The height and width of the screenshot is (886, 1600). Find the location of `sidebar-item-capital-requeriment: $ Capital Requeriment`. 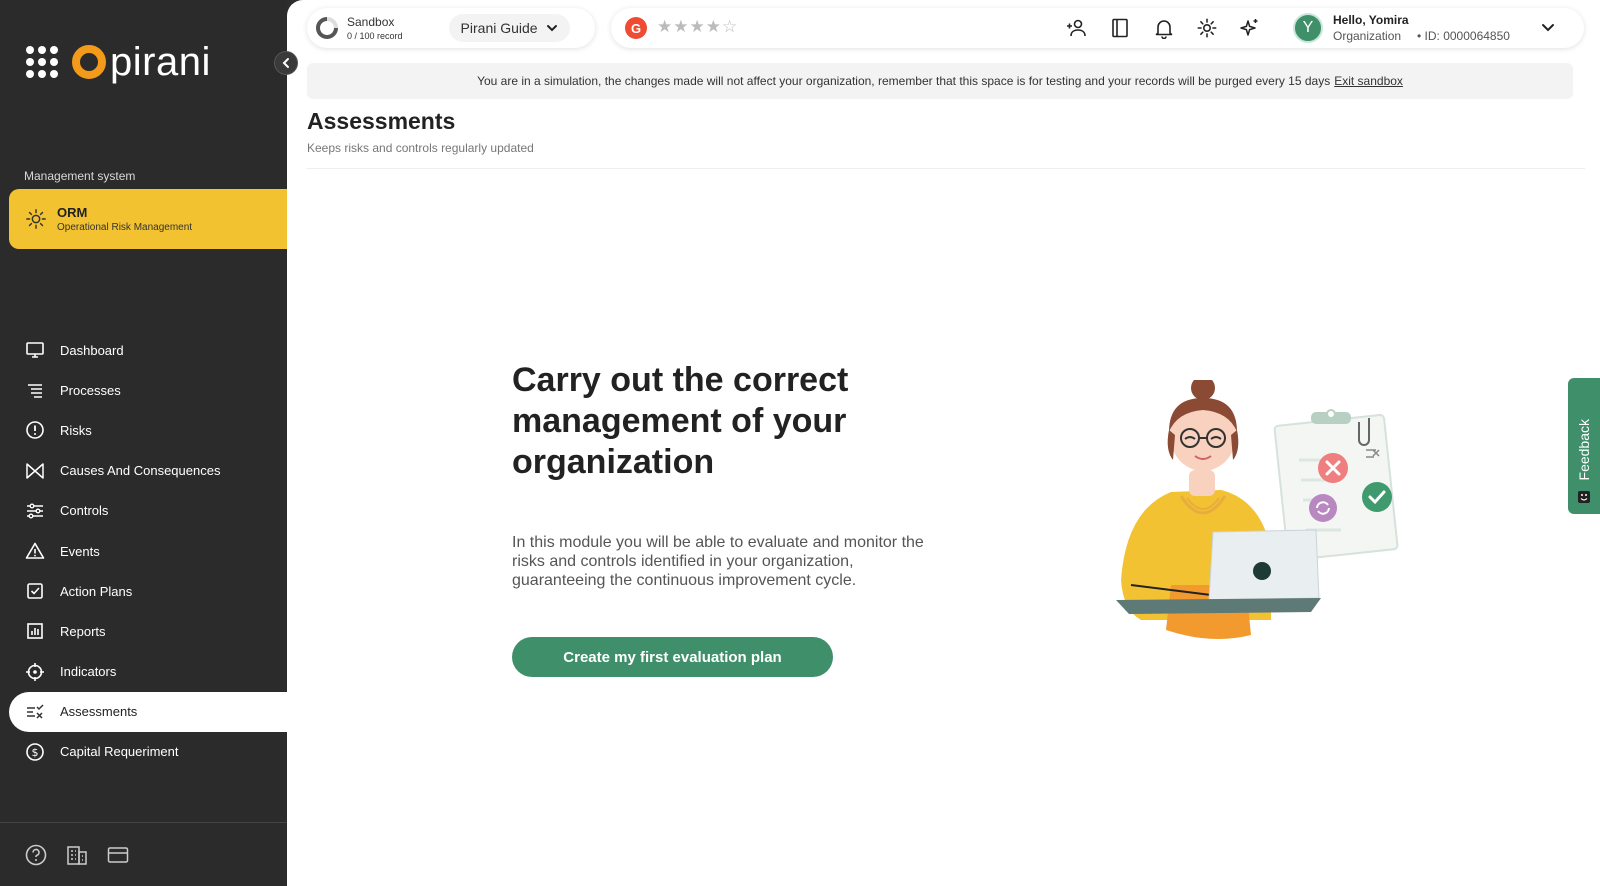

sidebar-item-capital-requeriment: $ Capital Requeriment is located at coordinates (143, 752).